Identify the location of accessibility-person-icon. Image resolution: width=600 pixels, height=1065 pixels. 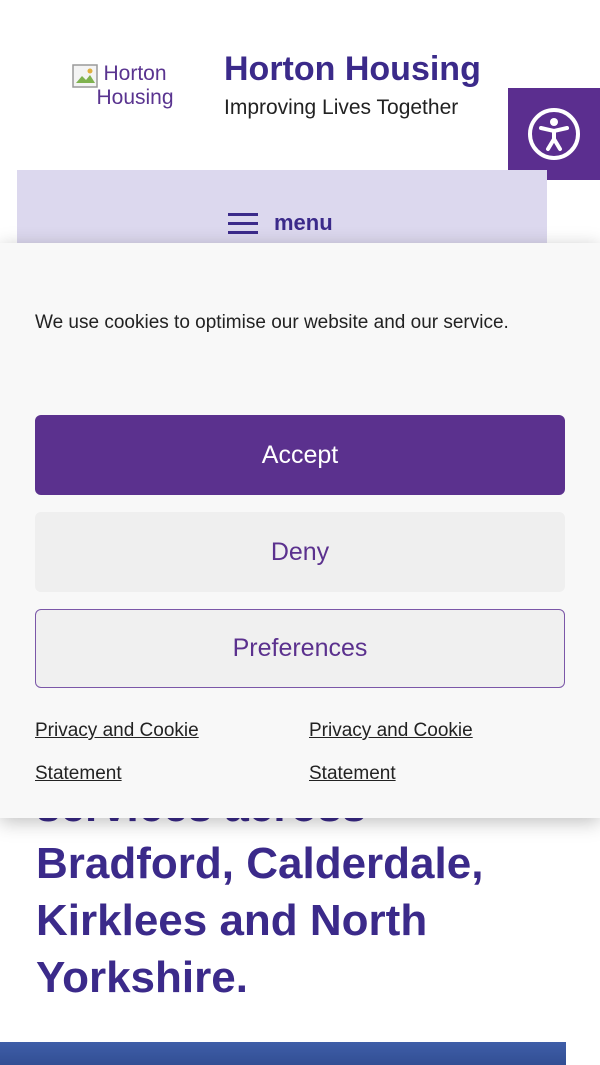
(554, 134).